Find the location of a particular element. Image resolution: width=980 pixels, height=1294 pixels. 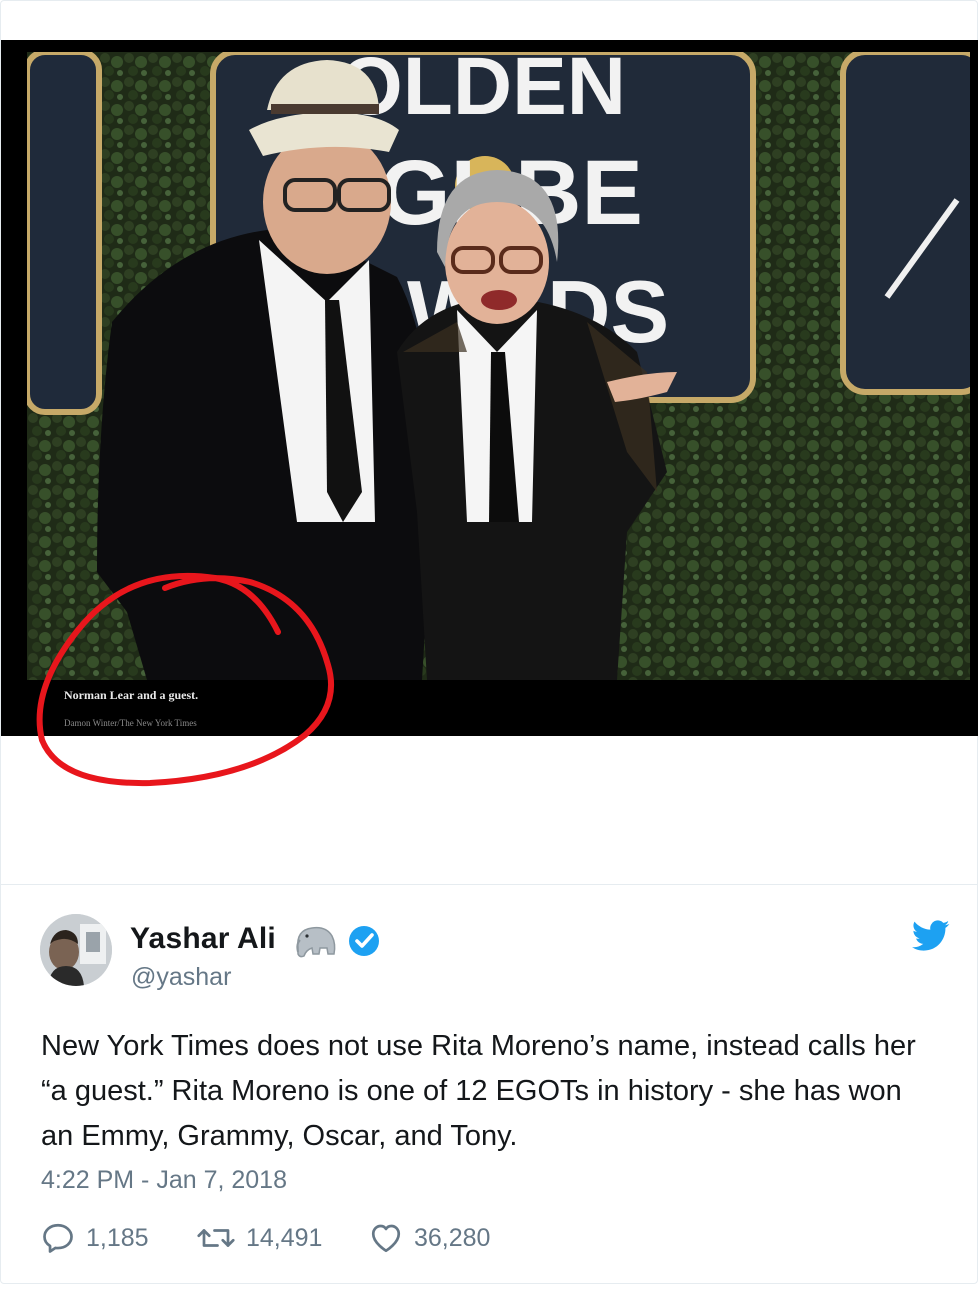

retweet-button: 14,491 is located at coordinates (259, 1238).